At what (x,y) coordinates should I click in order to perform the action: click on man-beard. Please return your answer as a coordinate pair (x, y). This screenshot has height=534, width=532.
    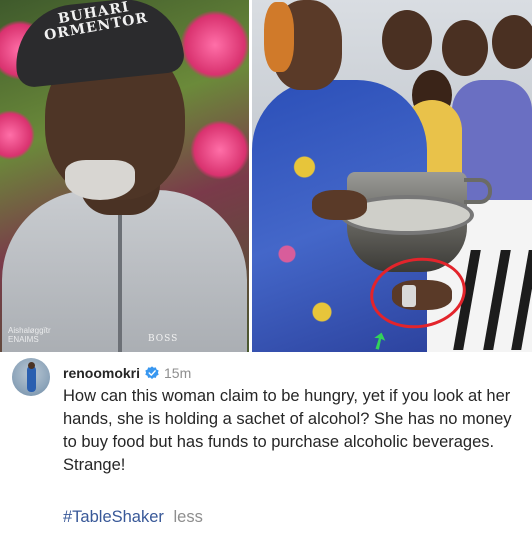
    Looking at the image, I should click on (100, 180).